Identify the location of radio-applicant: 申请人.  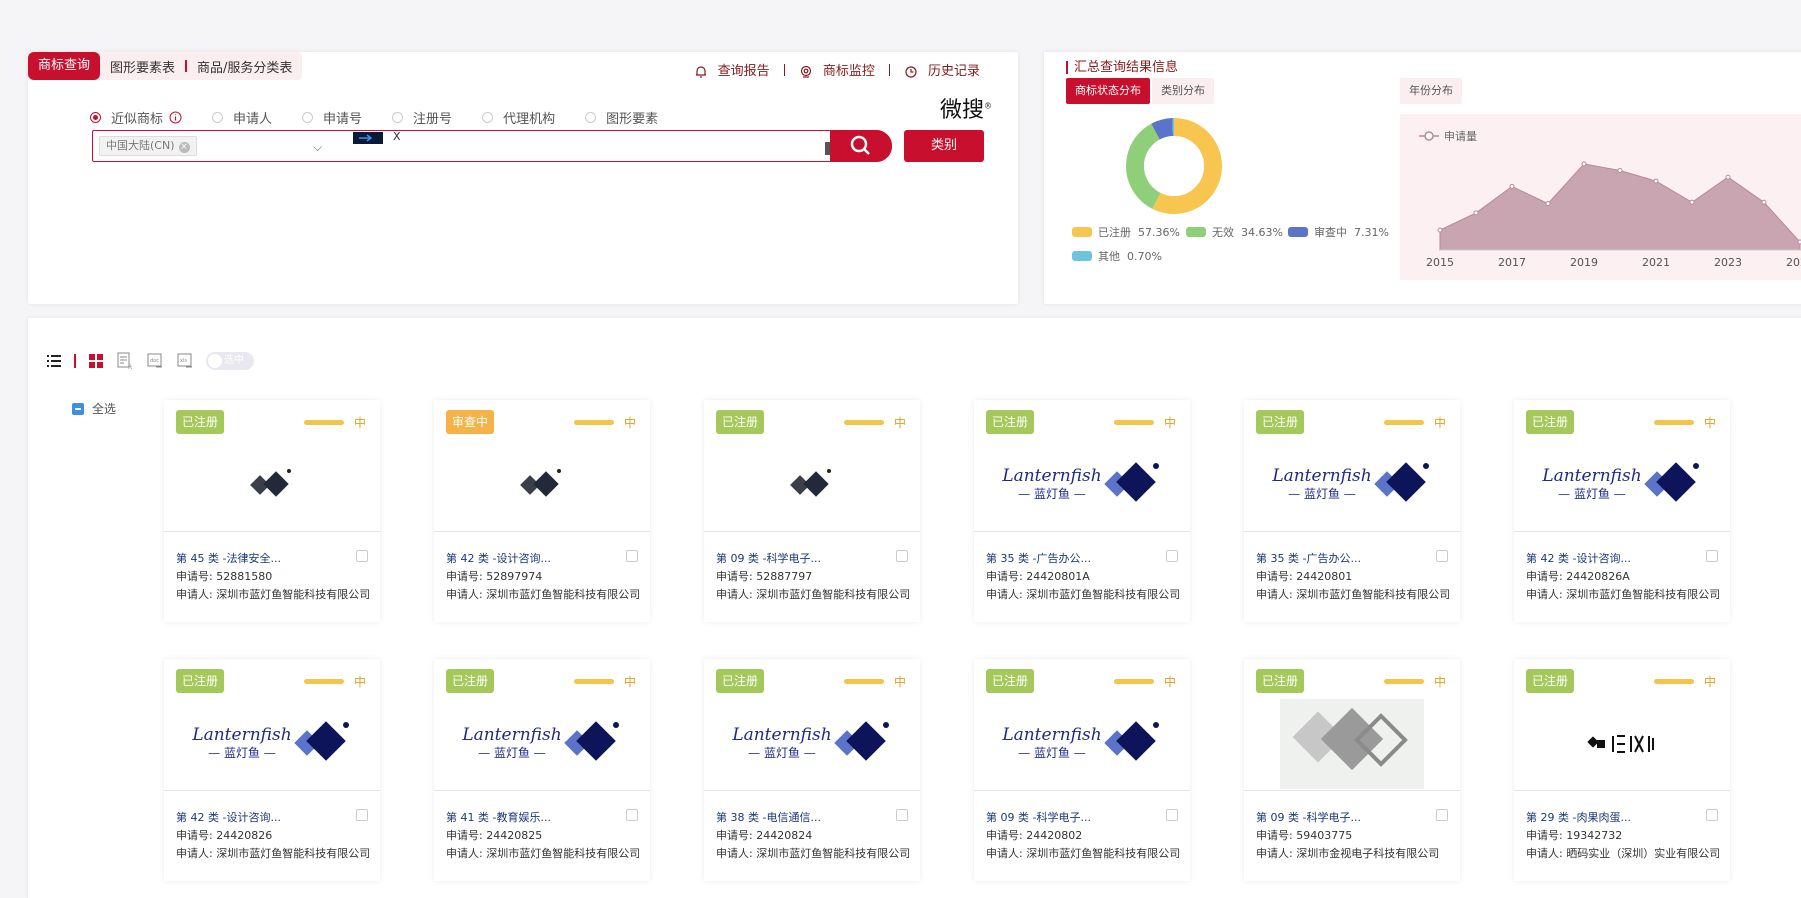
(242, 117).